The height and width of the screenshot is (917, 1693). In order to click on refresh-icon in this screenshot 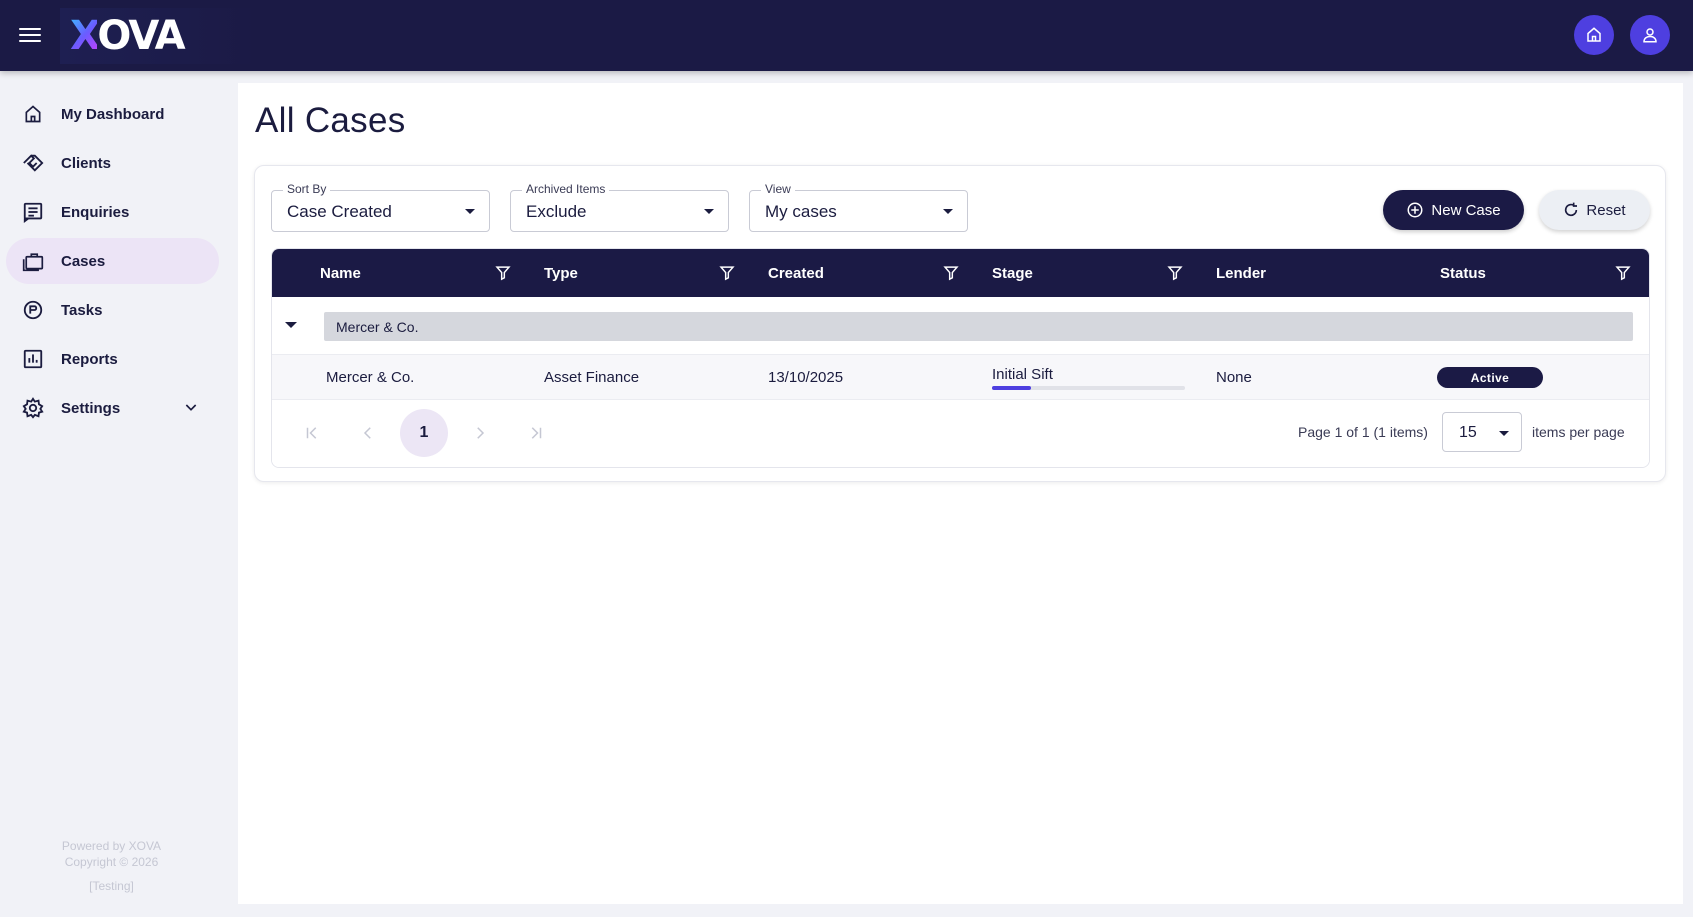, I will do `click(1571, 209)`.